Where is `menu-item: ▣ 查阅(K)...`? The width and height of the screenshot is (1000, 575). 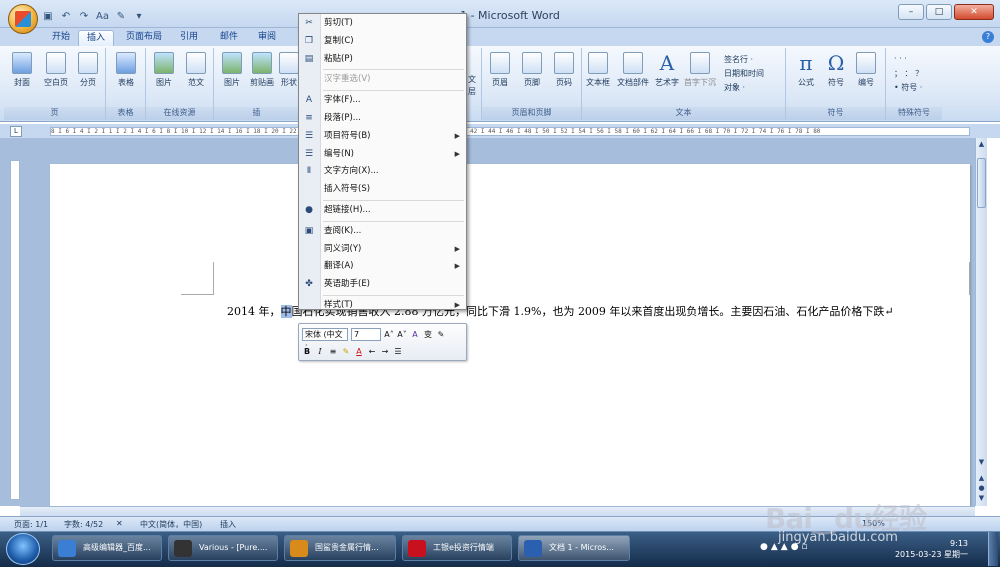 menu-item: ▣ 查阅(K)... is located at coordinates (382, 231).